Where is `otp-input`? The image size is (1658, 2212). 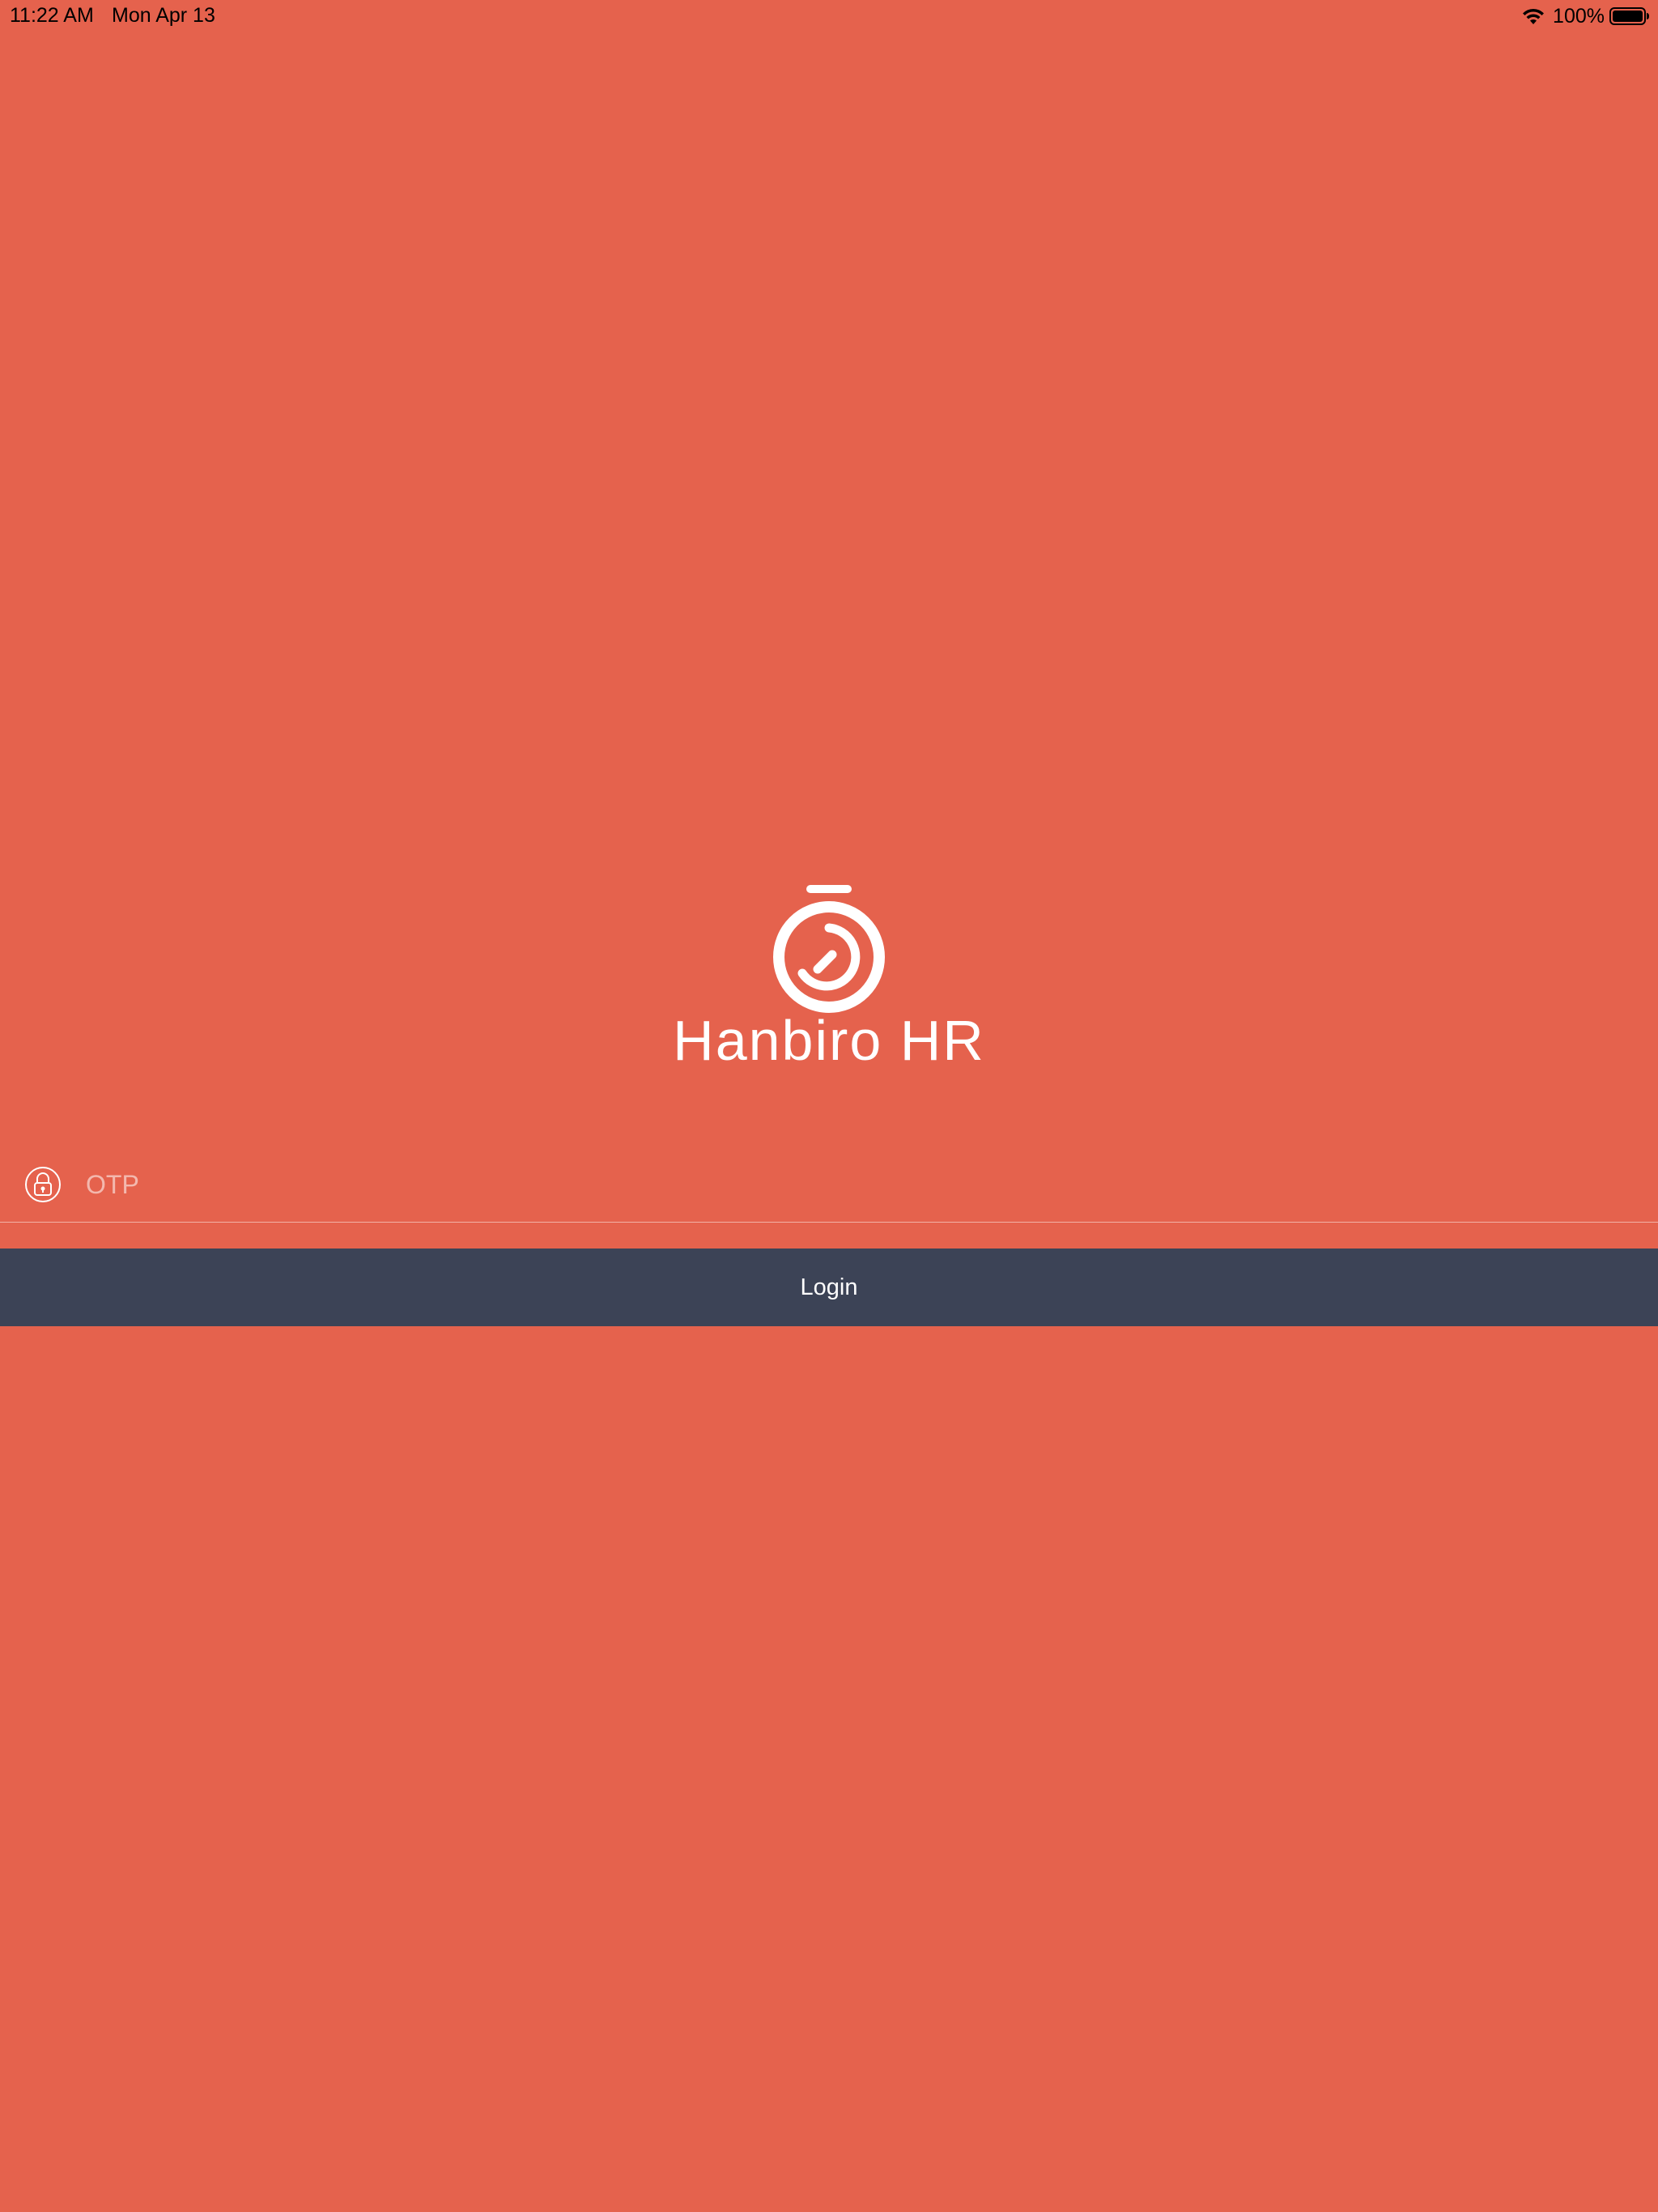
otp-input is located at coordinates (855, 1185).